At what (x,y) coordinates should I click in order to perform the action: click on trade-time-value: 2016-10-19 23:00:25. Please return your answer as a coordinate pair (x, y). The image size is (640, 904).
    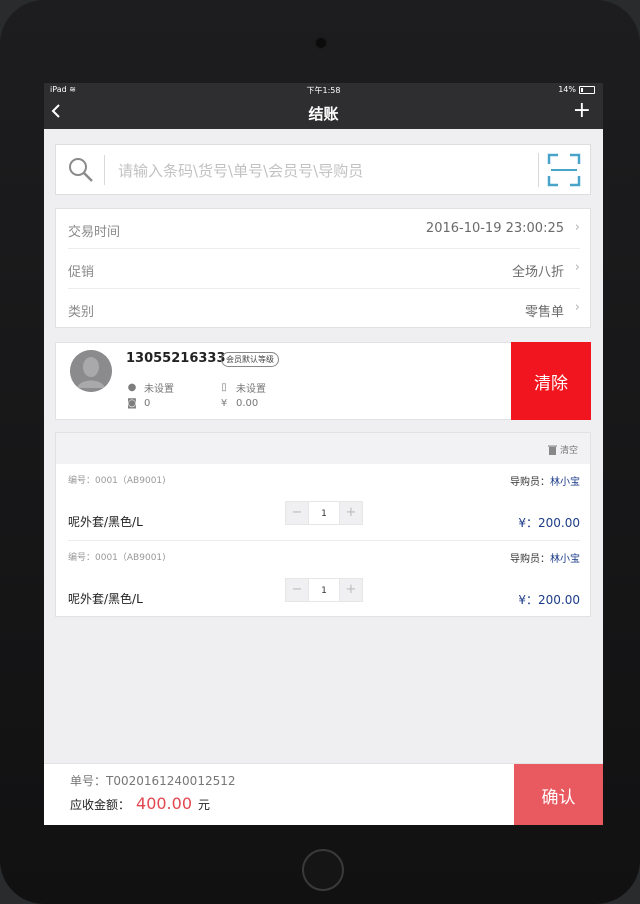
    Looking at the image, I should click on (494, 228).